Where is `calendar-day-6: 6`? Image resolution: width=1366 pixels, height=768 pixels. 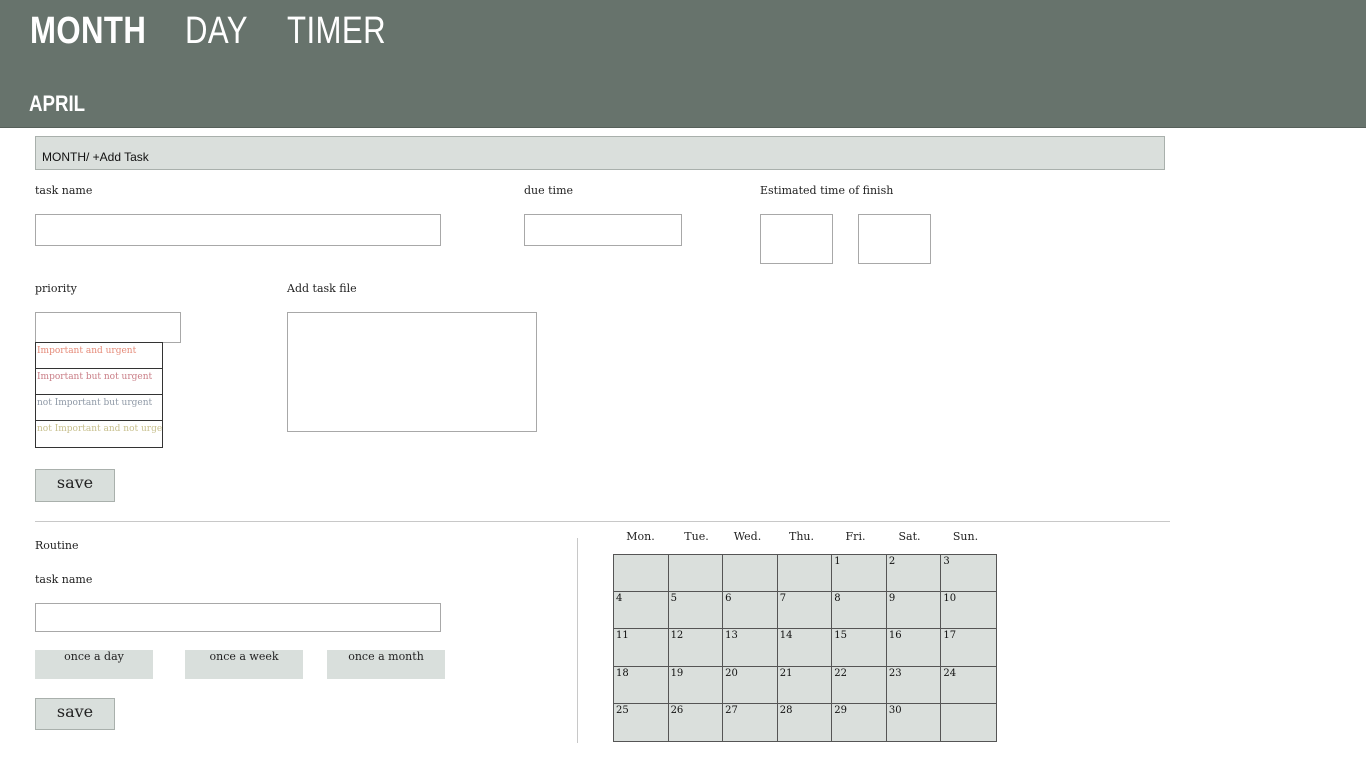 calendar-day-6: 6 is located at coordinates (750, 611).